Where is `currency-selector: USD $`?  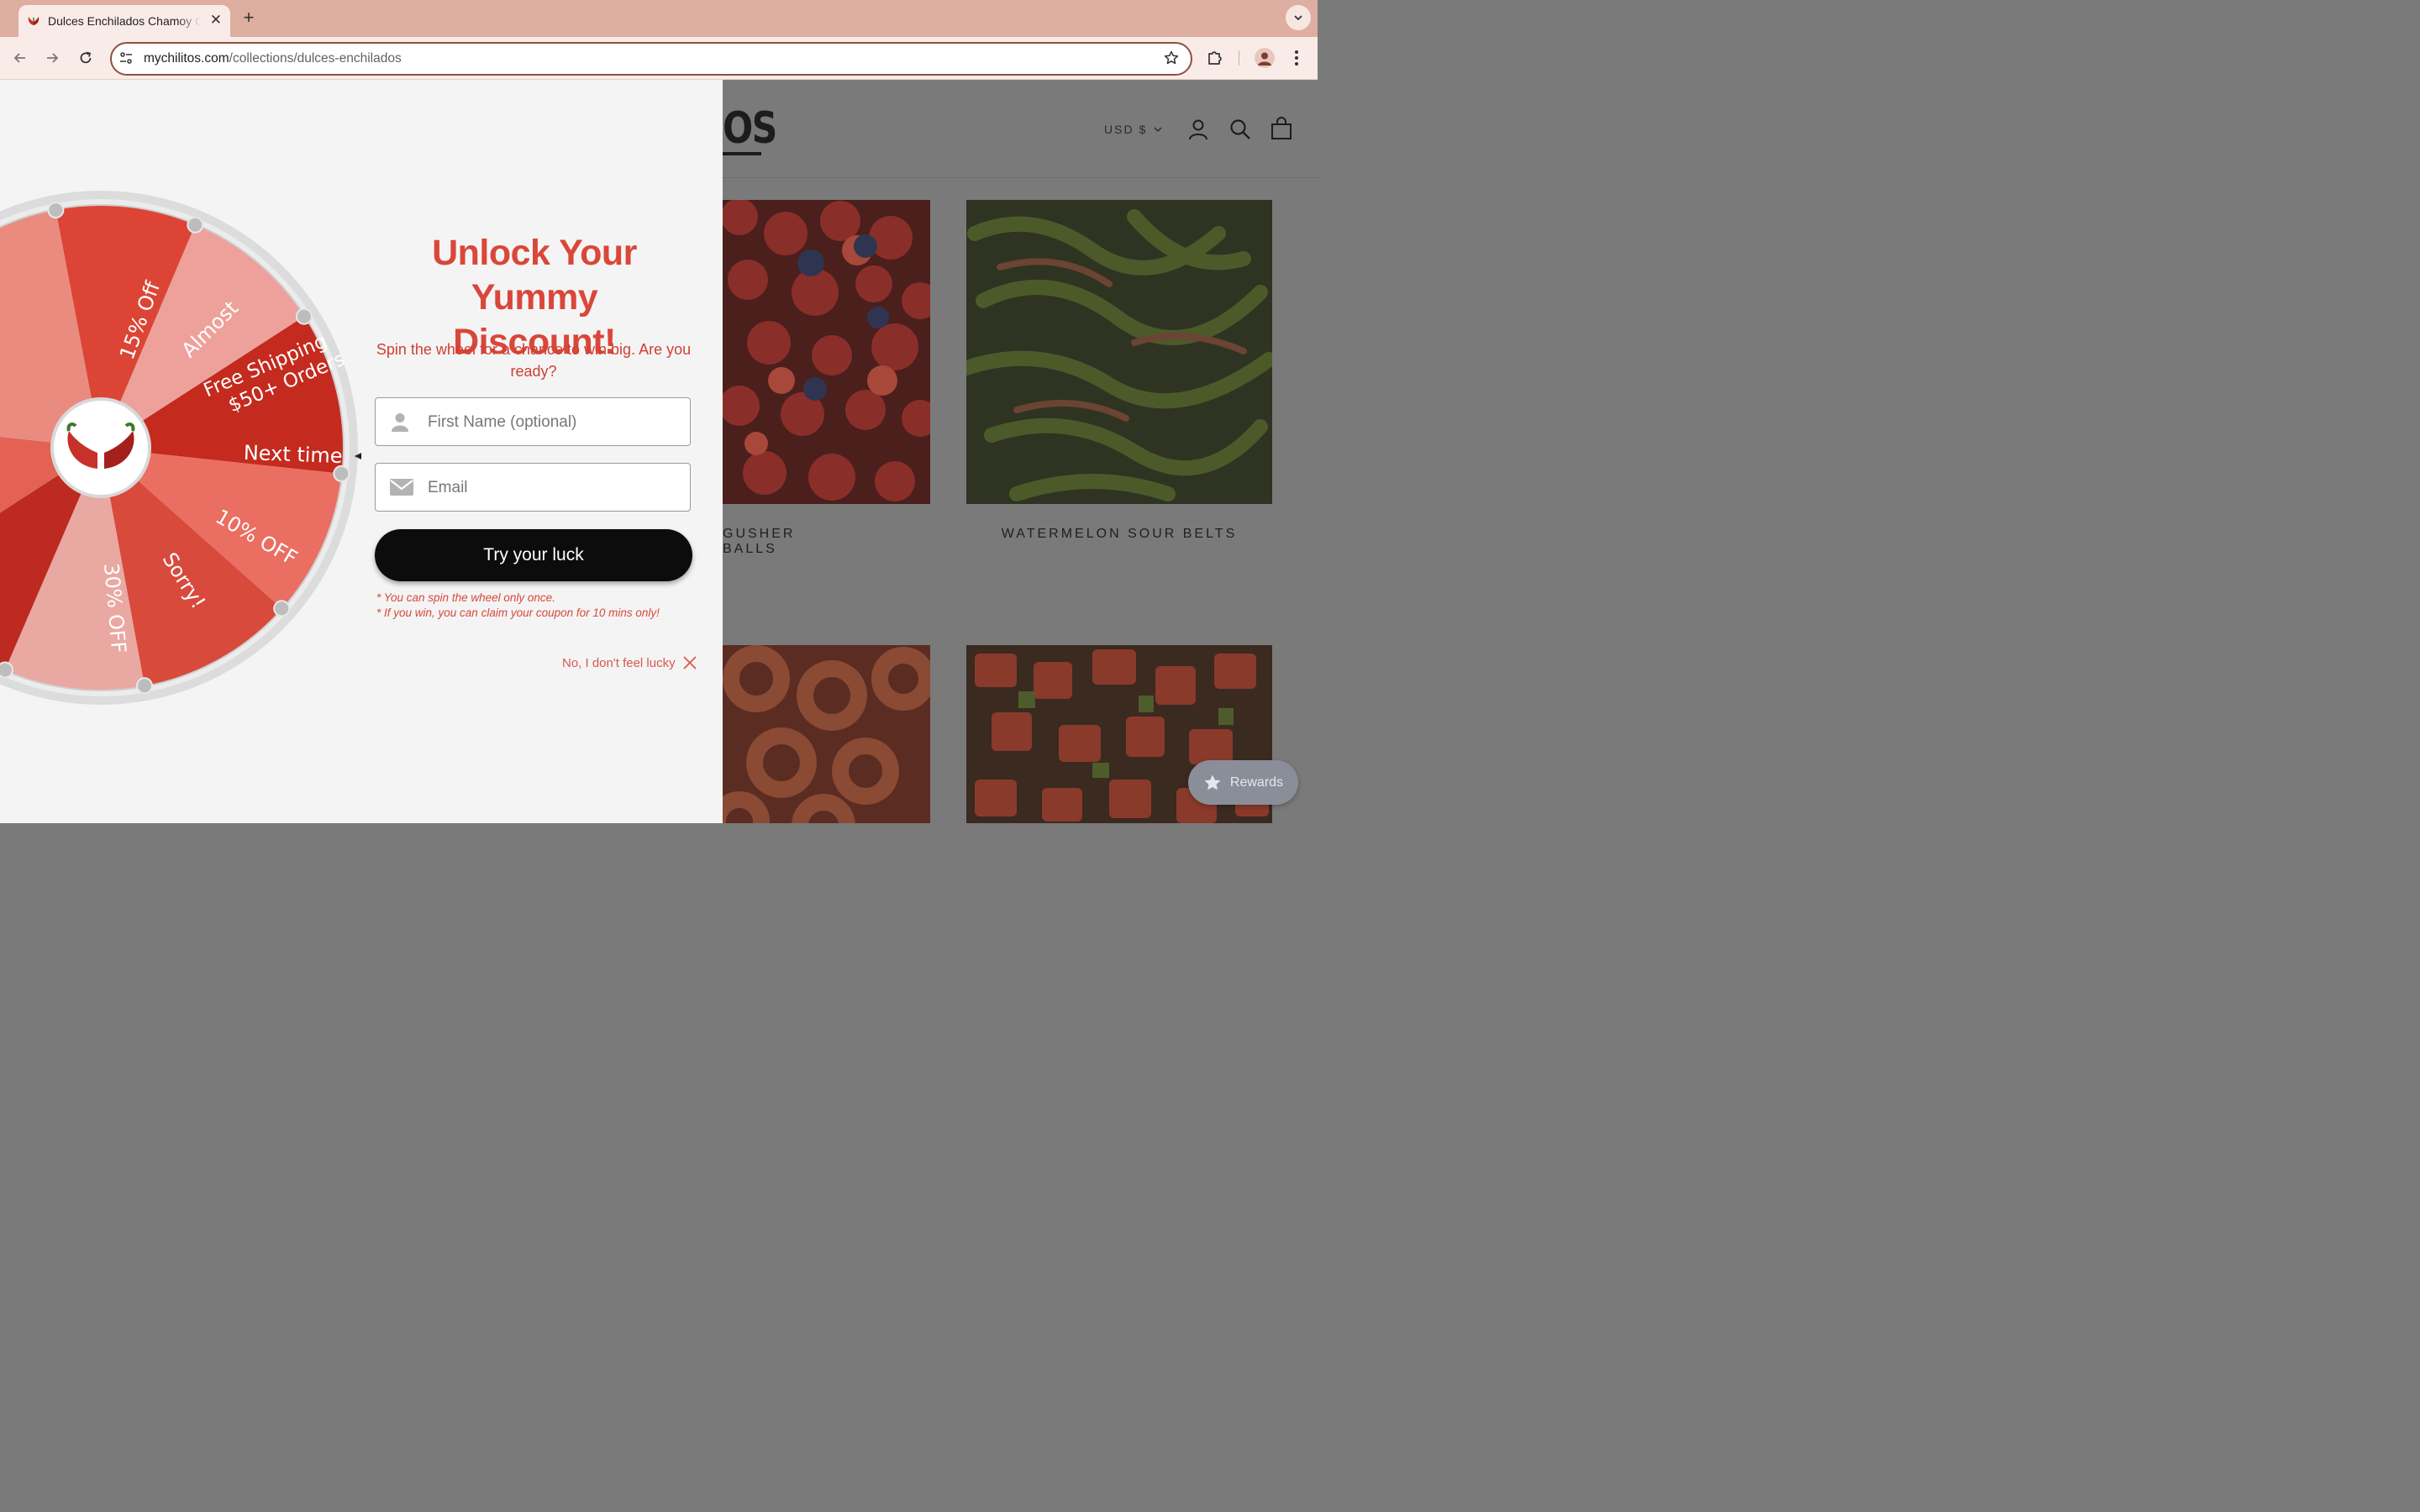 currency-selector: USD $ is located at coordinates (1133, 129).